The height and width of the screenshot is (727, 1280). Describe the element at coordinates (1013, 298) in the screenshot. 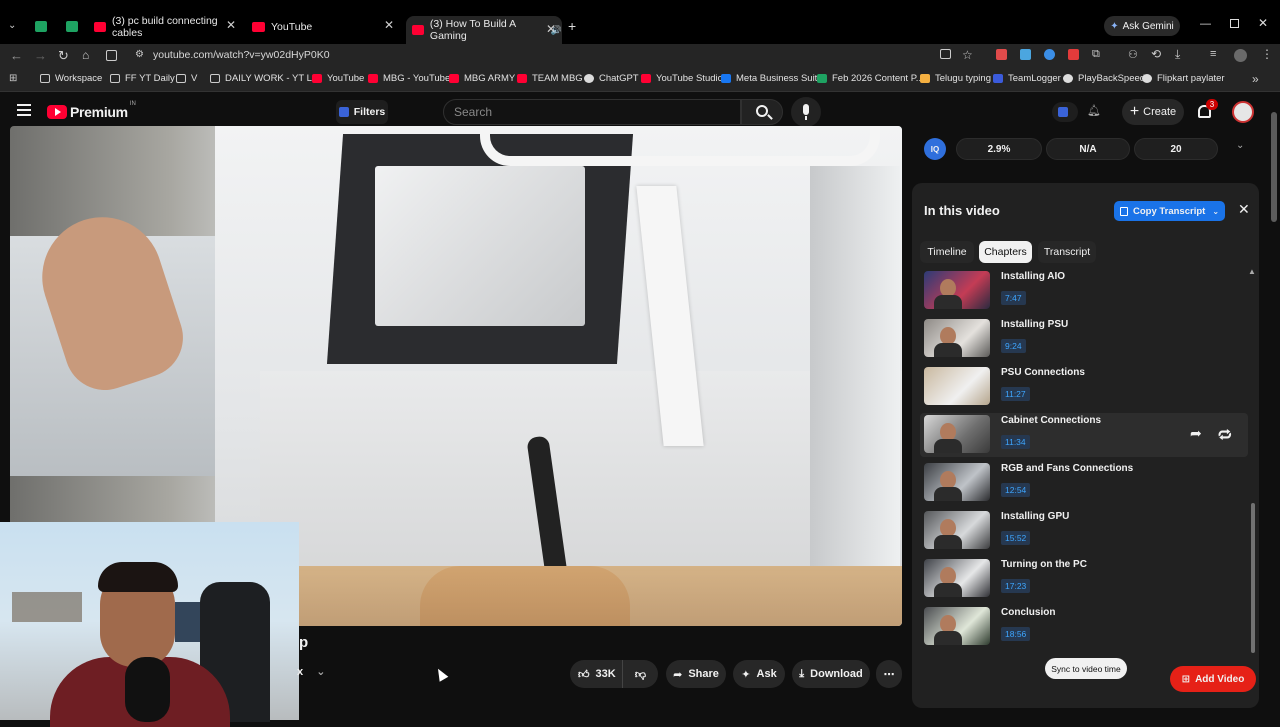

I see `chapter-timestamp: 7:47` at that location.